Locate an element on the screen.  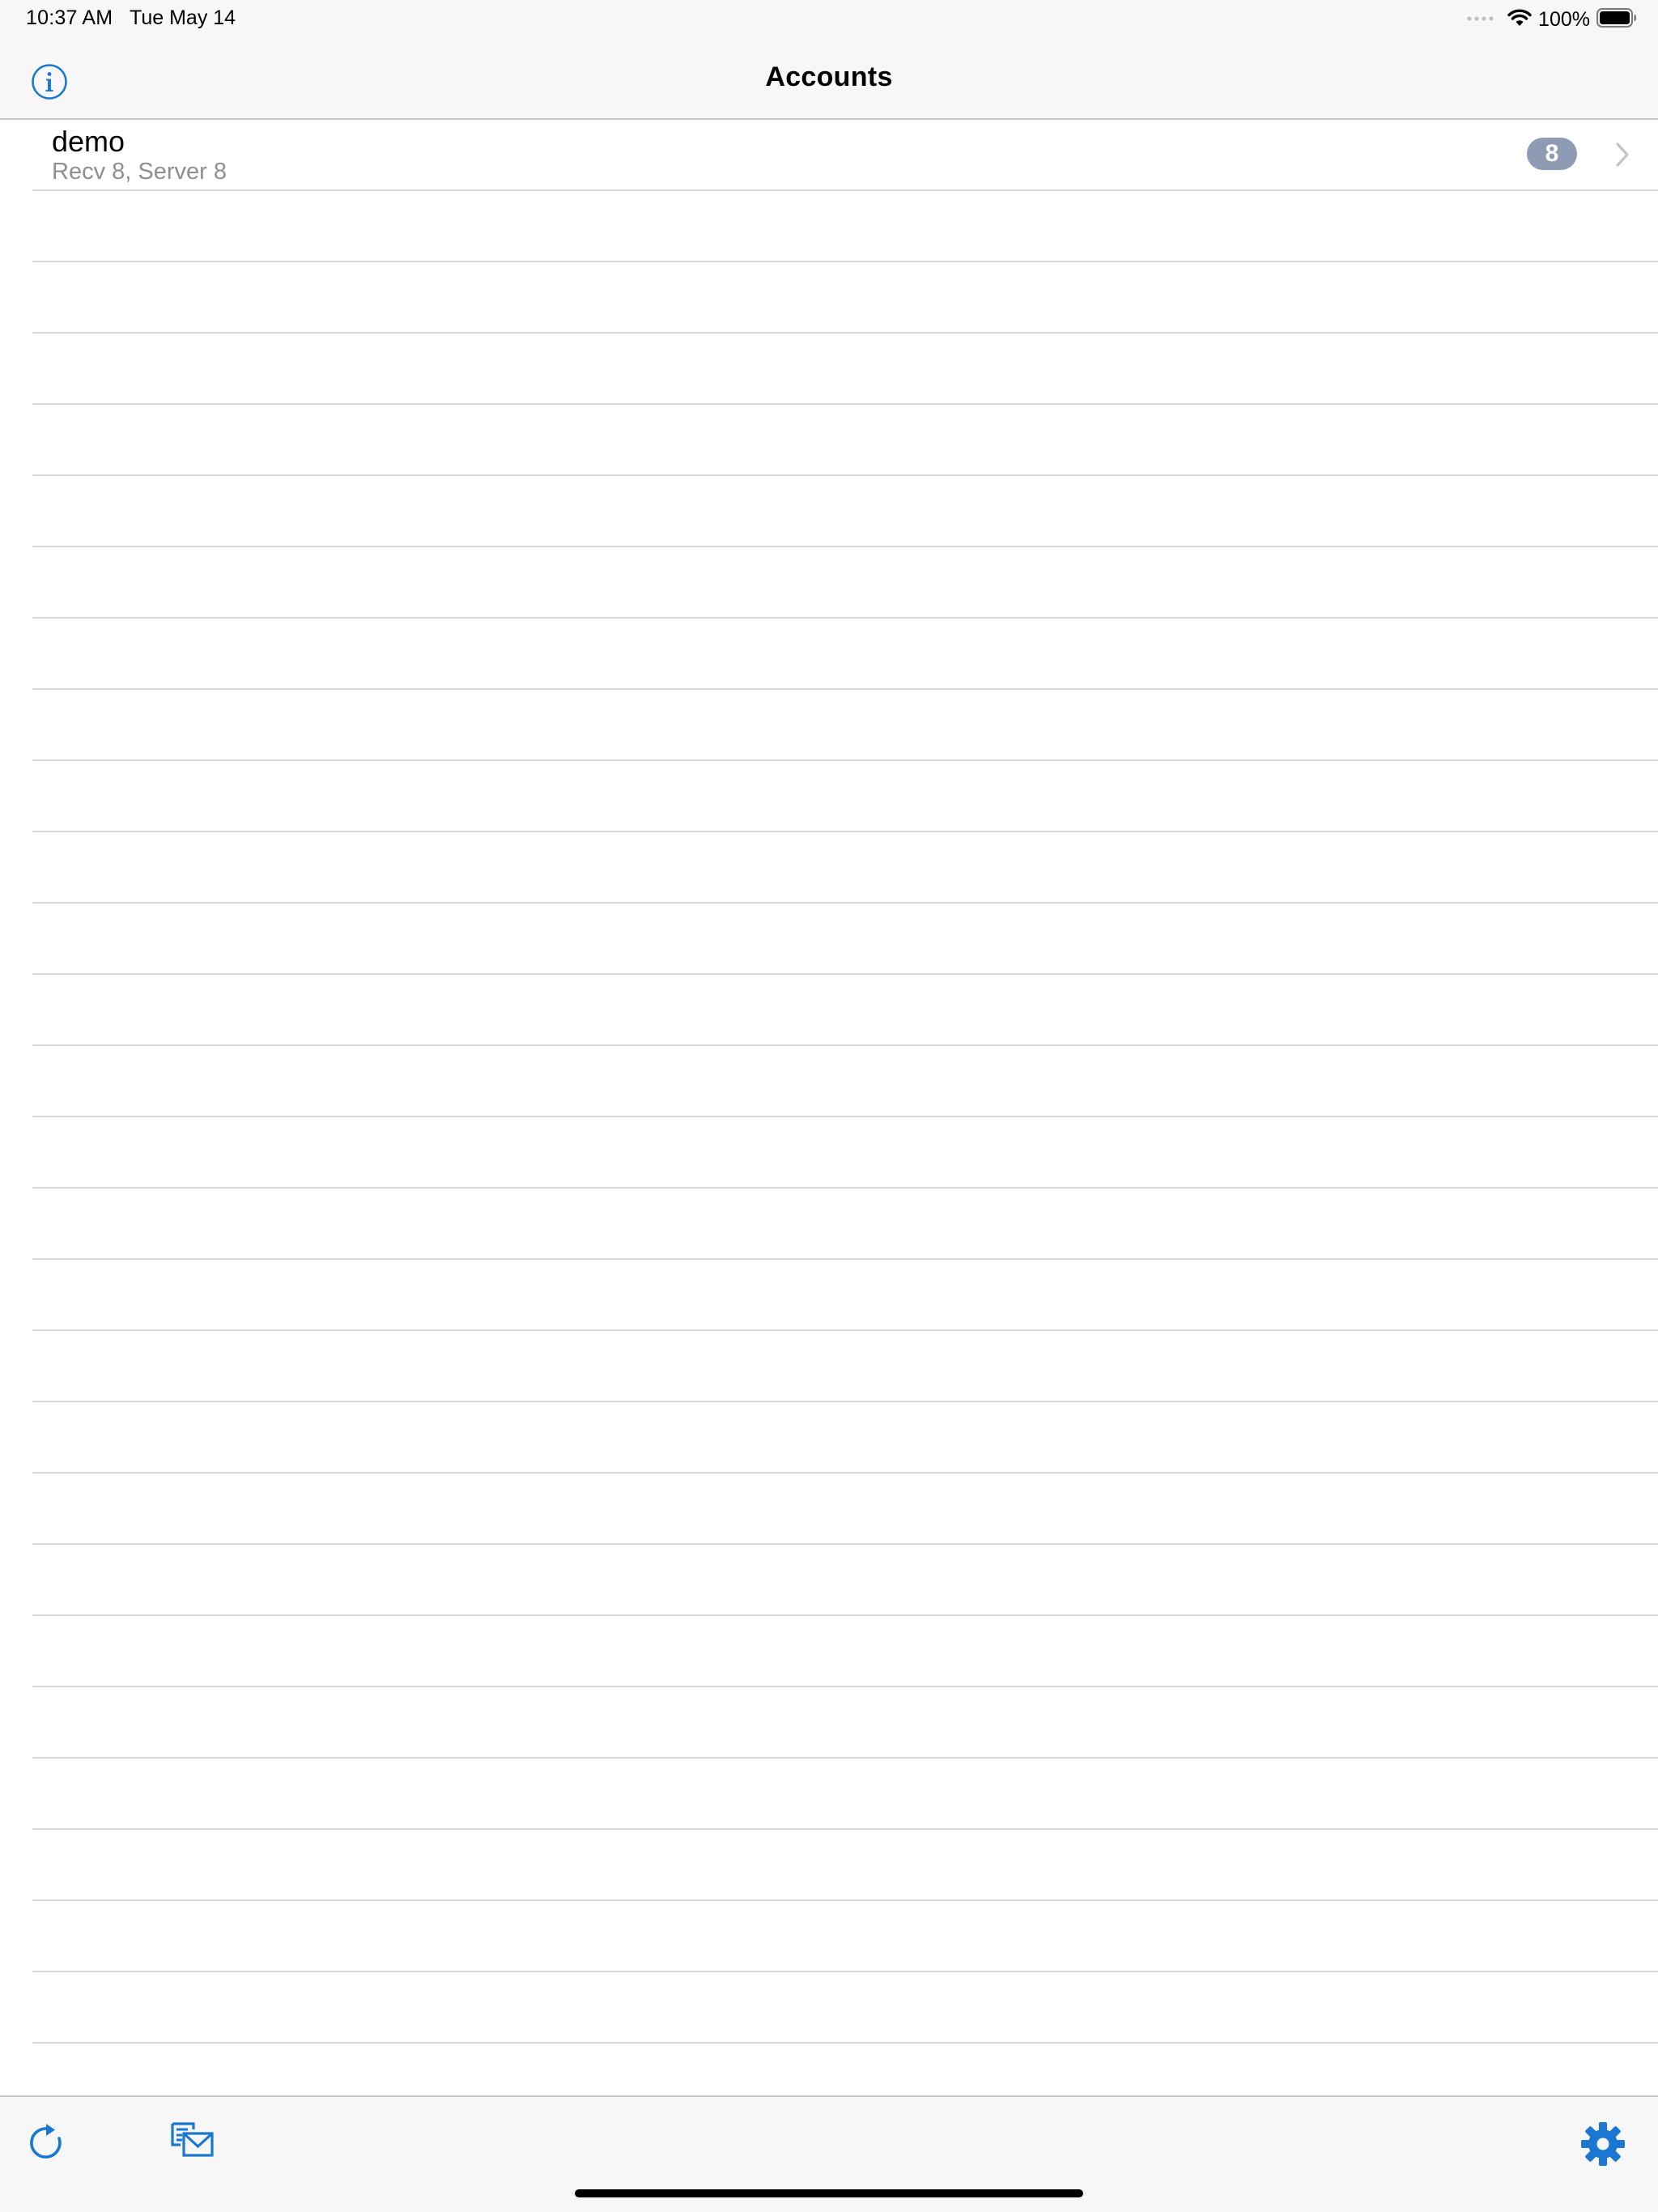
status-date: Tue May 14 is located at coordinates (183, 18).